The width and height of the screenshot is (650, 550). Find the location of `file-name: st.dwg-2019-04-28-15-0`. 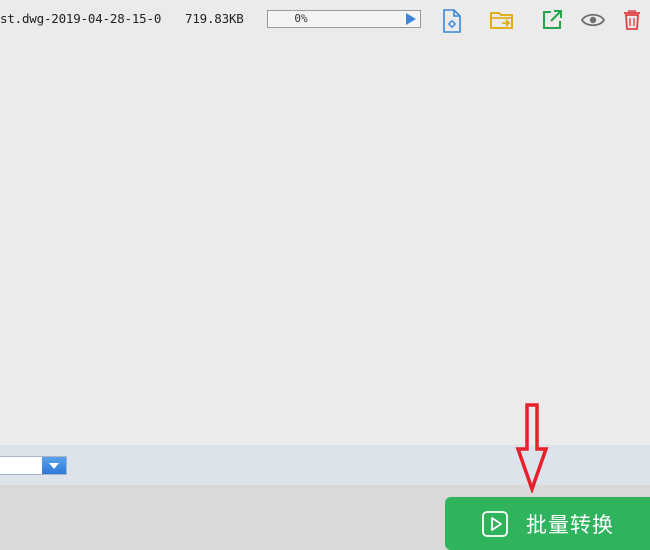

file-name: st.dwg-2019-04-28-15-0 is located at coordinates (81, 18).